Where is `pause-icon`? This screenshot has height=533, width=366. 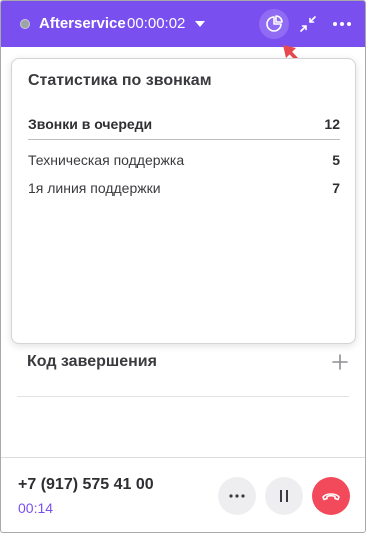 pause-icon is located at coordinates (284, 496).